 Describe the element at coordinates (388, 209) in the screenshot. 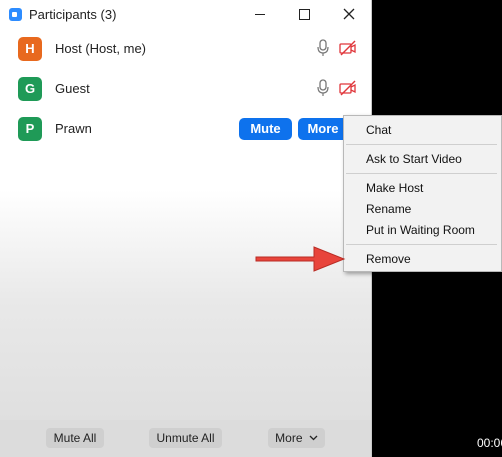

I see `menu-item-rename: Rename` at that location.